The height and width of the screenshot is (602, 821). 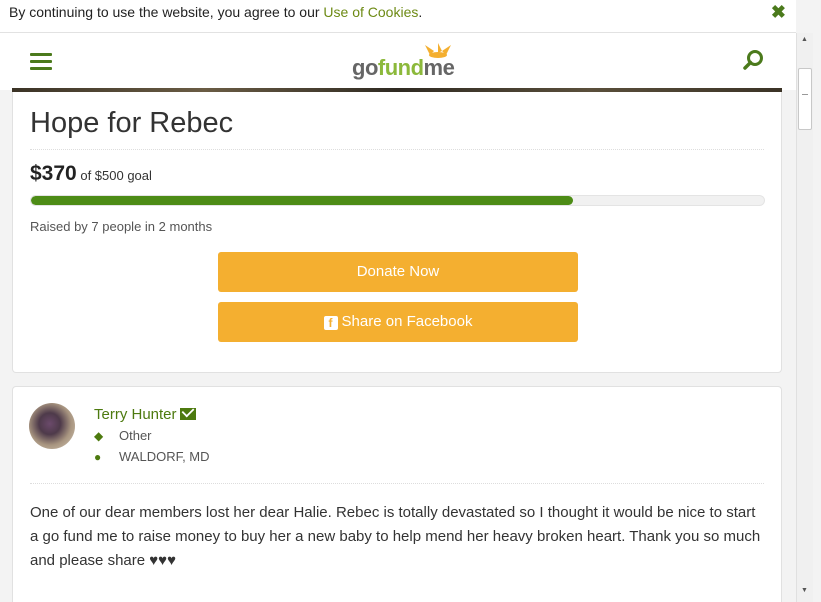 I want to click on site-header: gofundme, so click(x=398, y=61).